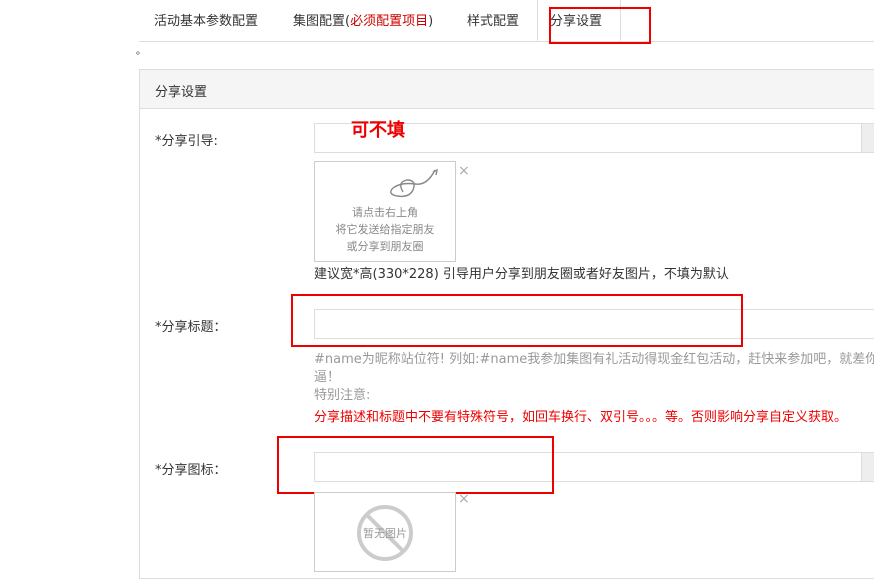 The width and height of the screenshot is (874, 579). I want to click on tab-label: 活动基本参数配置, so click(206, 21).